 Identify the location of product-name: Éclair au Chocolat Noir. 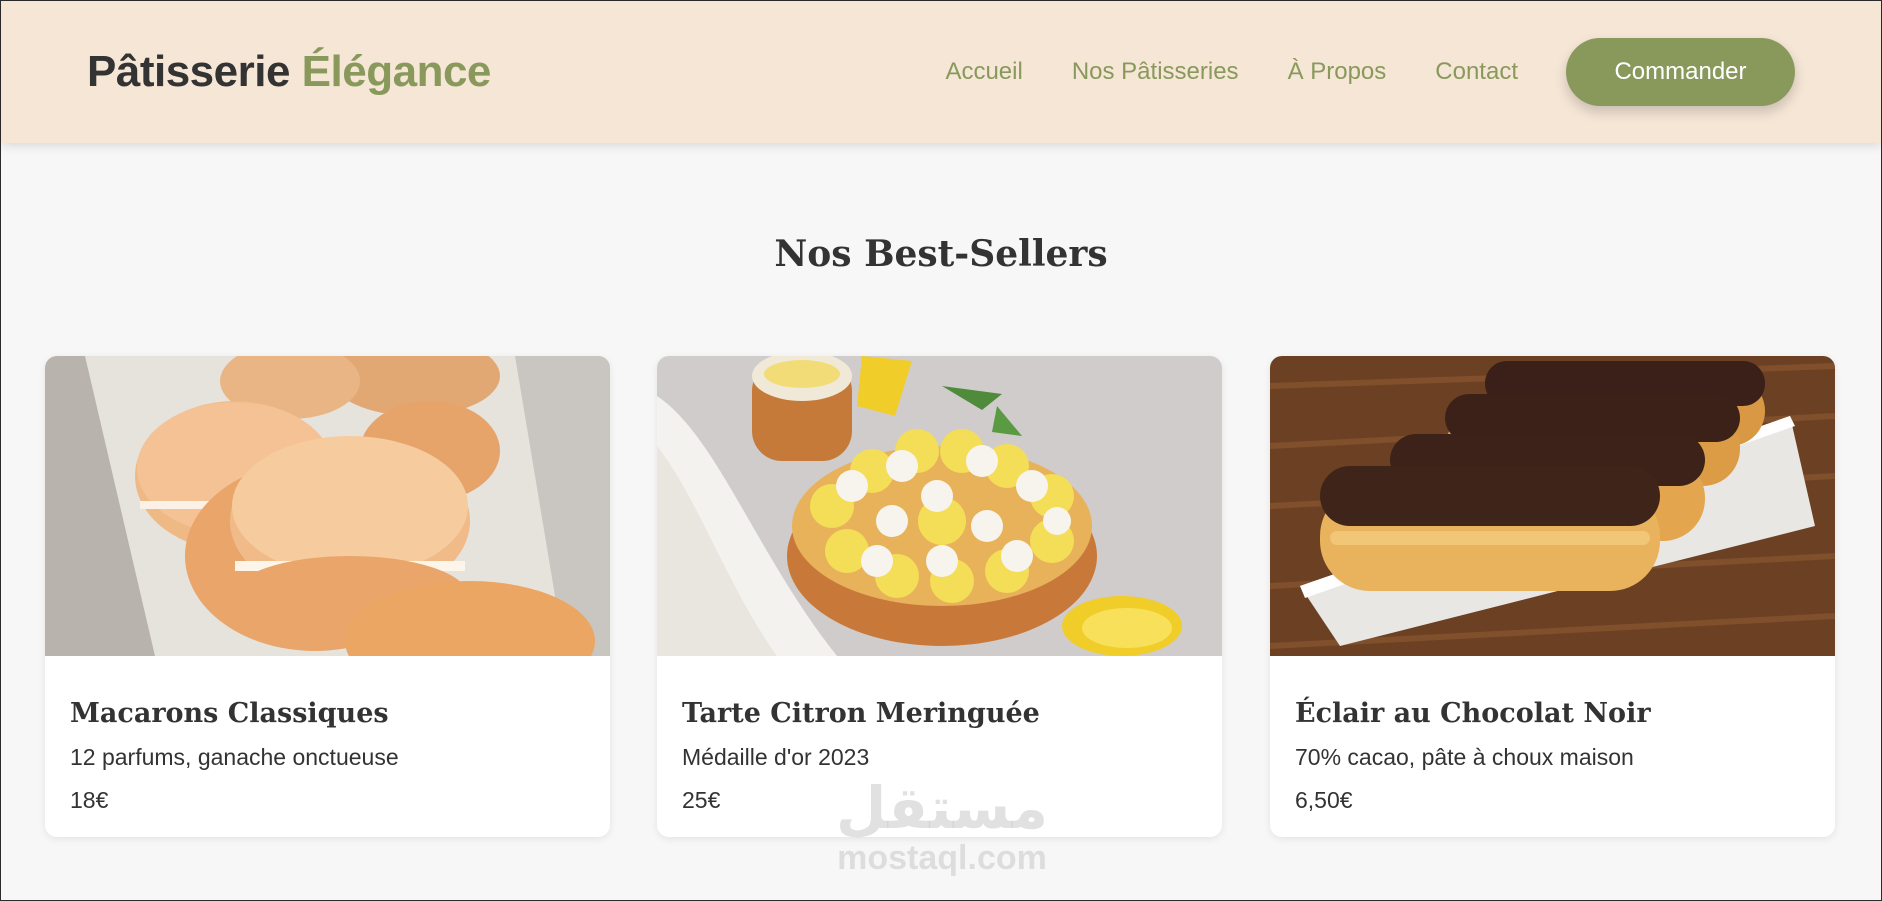
(1473, 713).